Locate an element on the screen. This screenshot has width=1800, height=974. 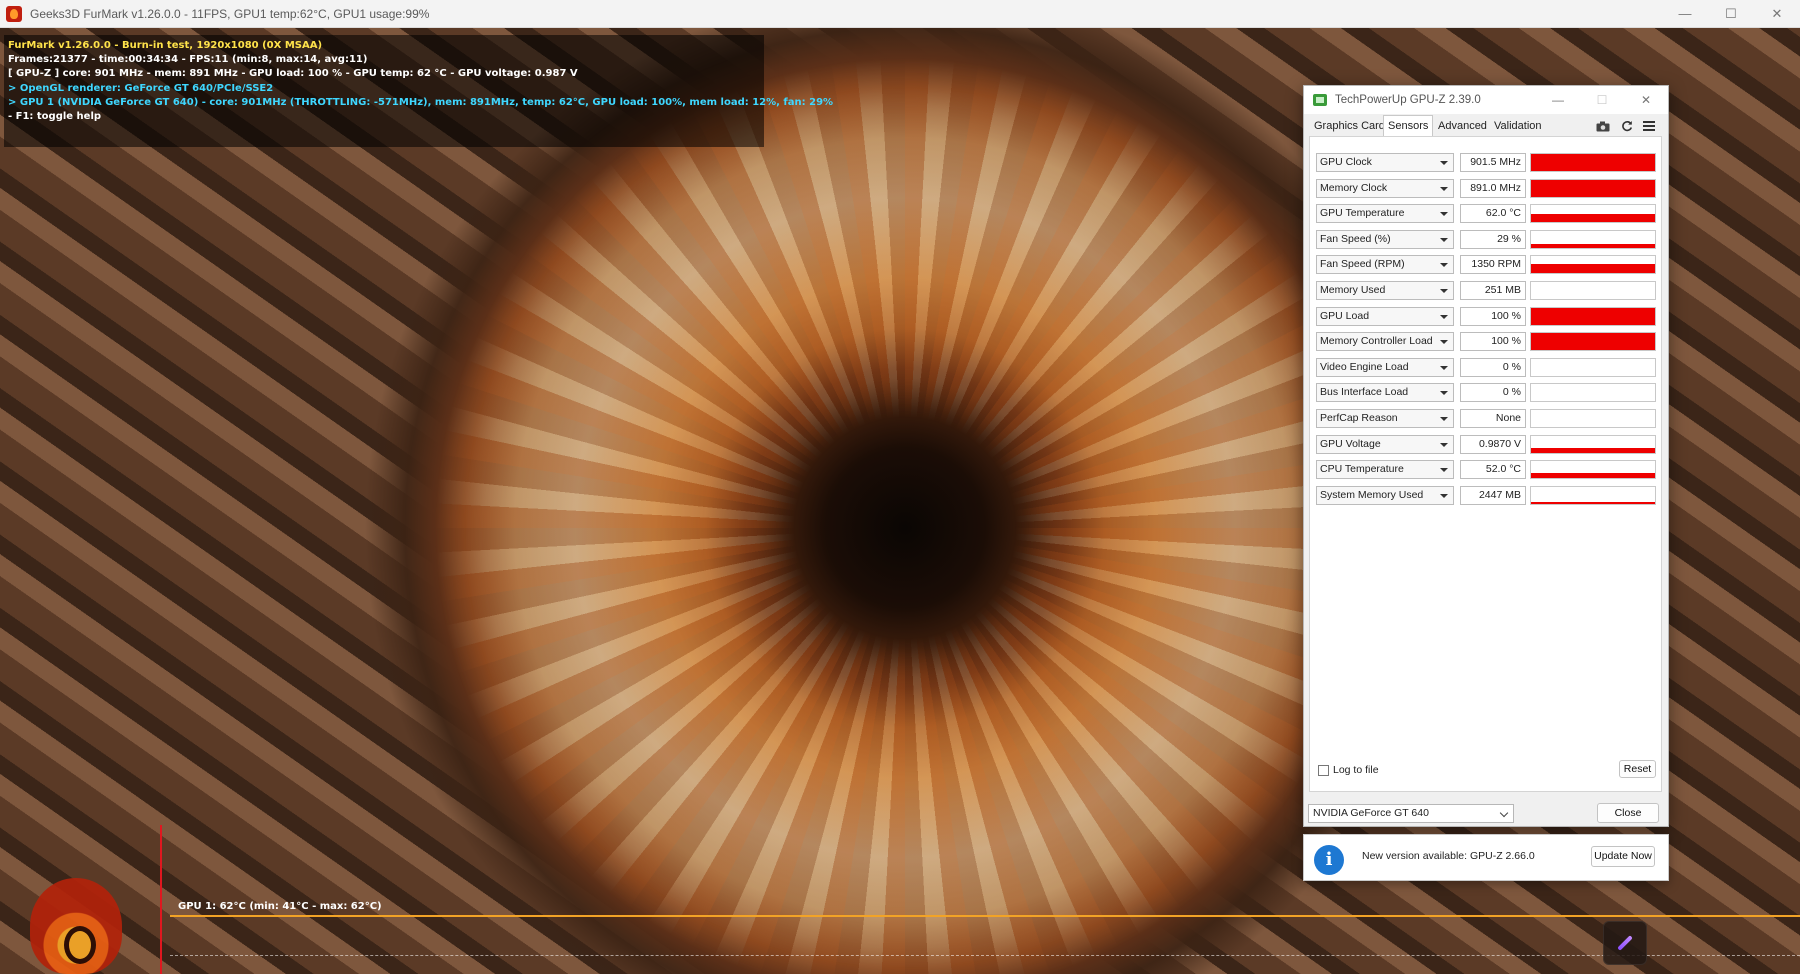
camera-icon is located at coordinates (1603, 126).